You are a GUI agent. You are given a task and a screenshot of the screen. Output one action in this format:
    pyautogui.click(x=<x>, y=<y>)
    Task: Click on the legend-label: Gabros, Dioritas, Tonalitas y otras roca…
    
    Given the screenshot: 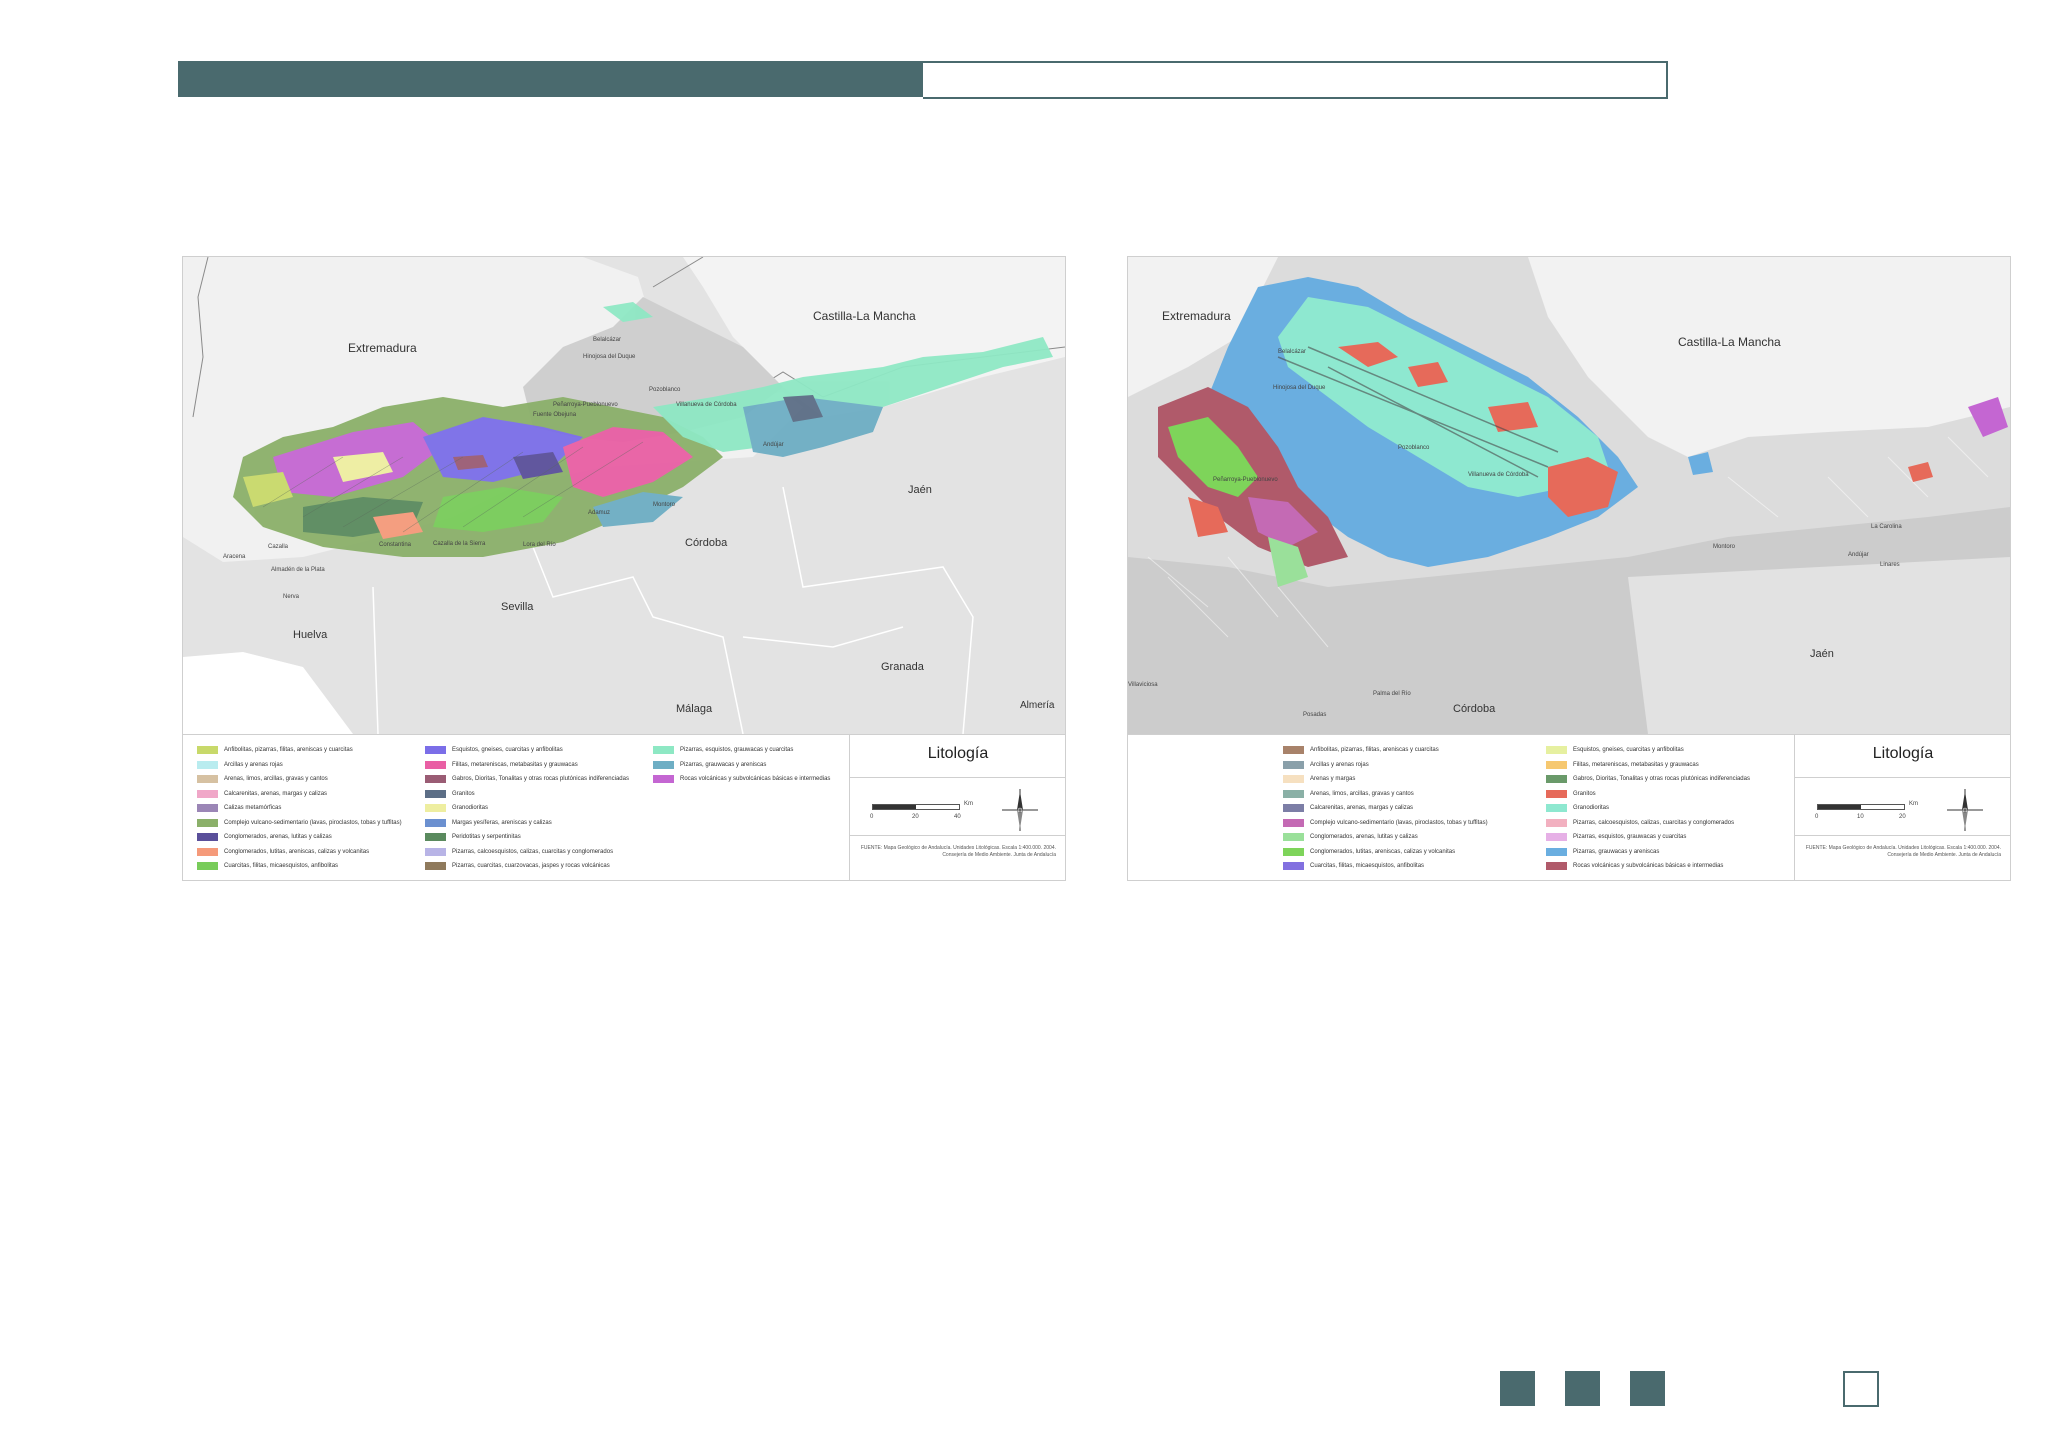 What is the action you would take?
    pyautogui.click(x=1661, y=779)
    